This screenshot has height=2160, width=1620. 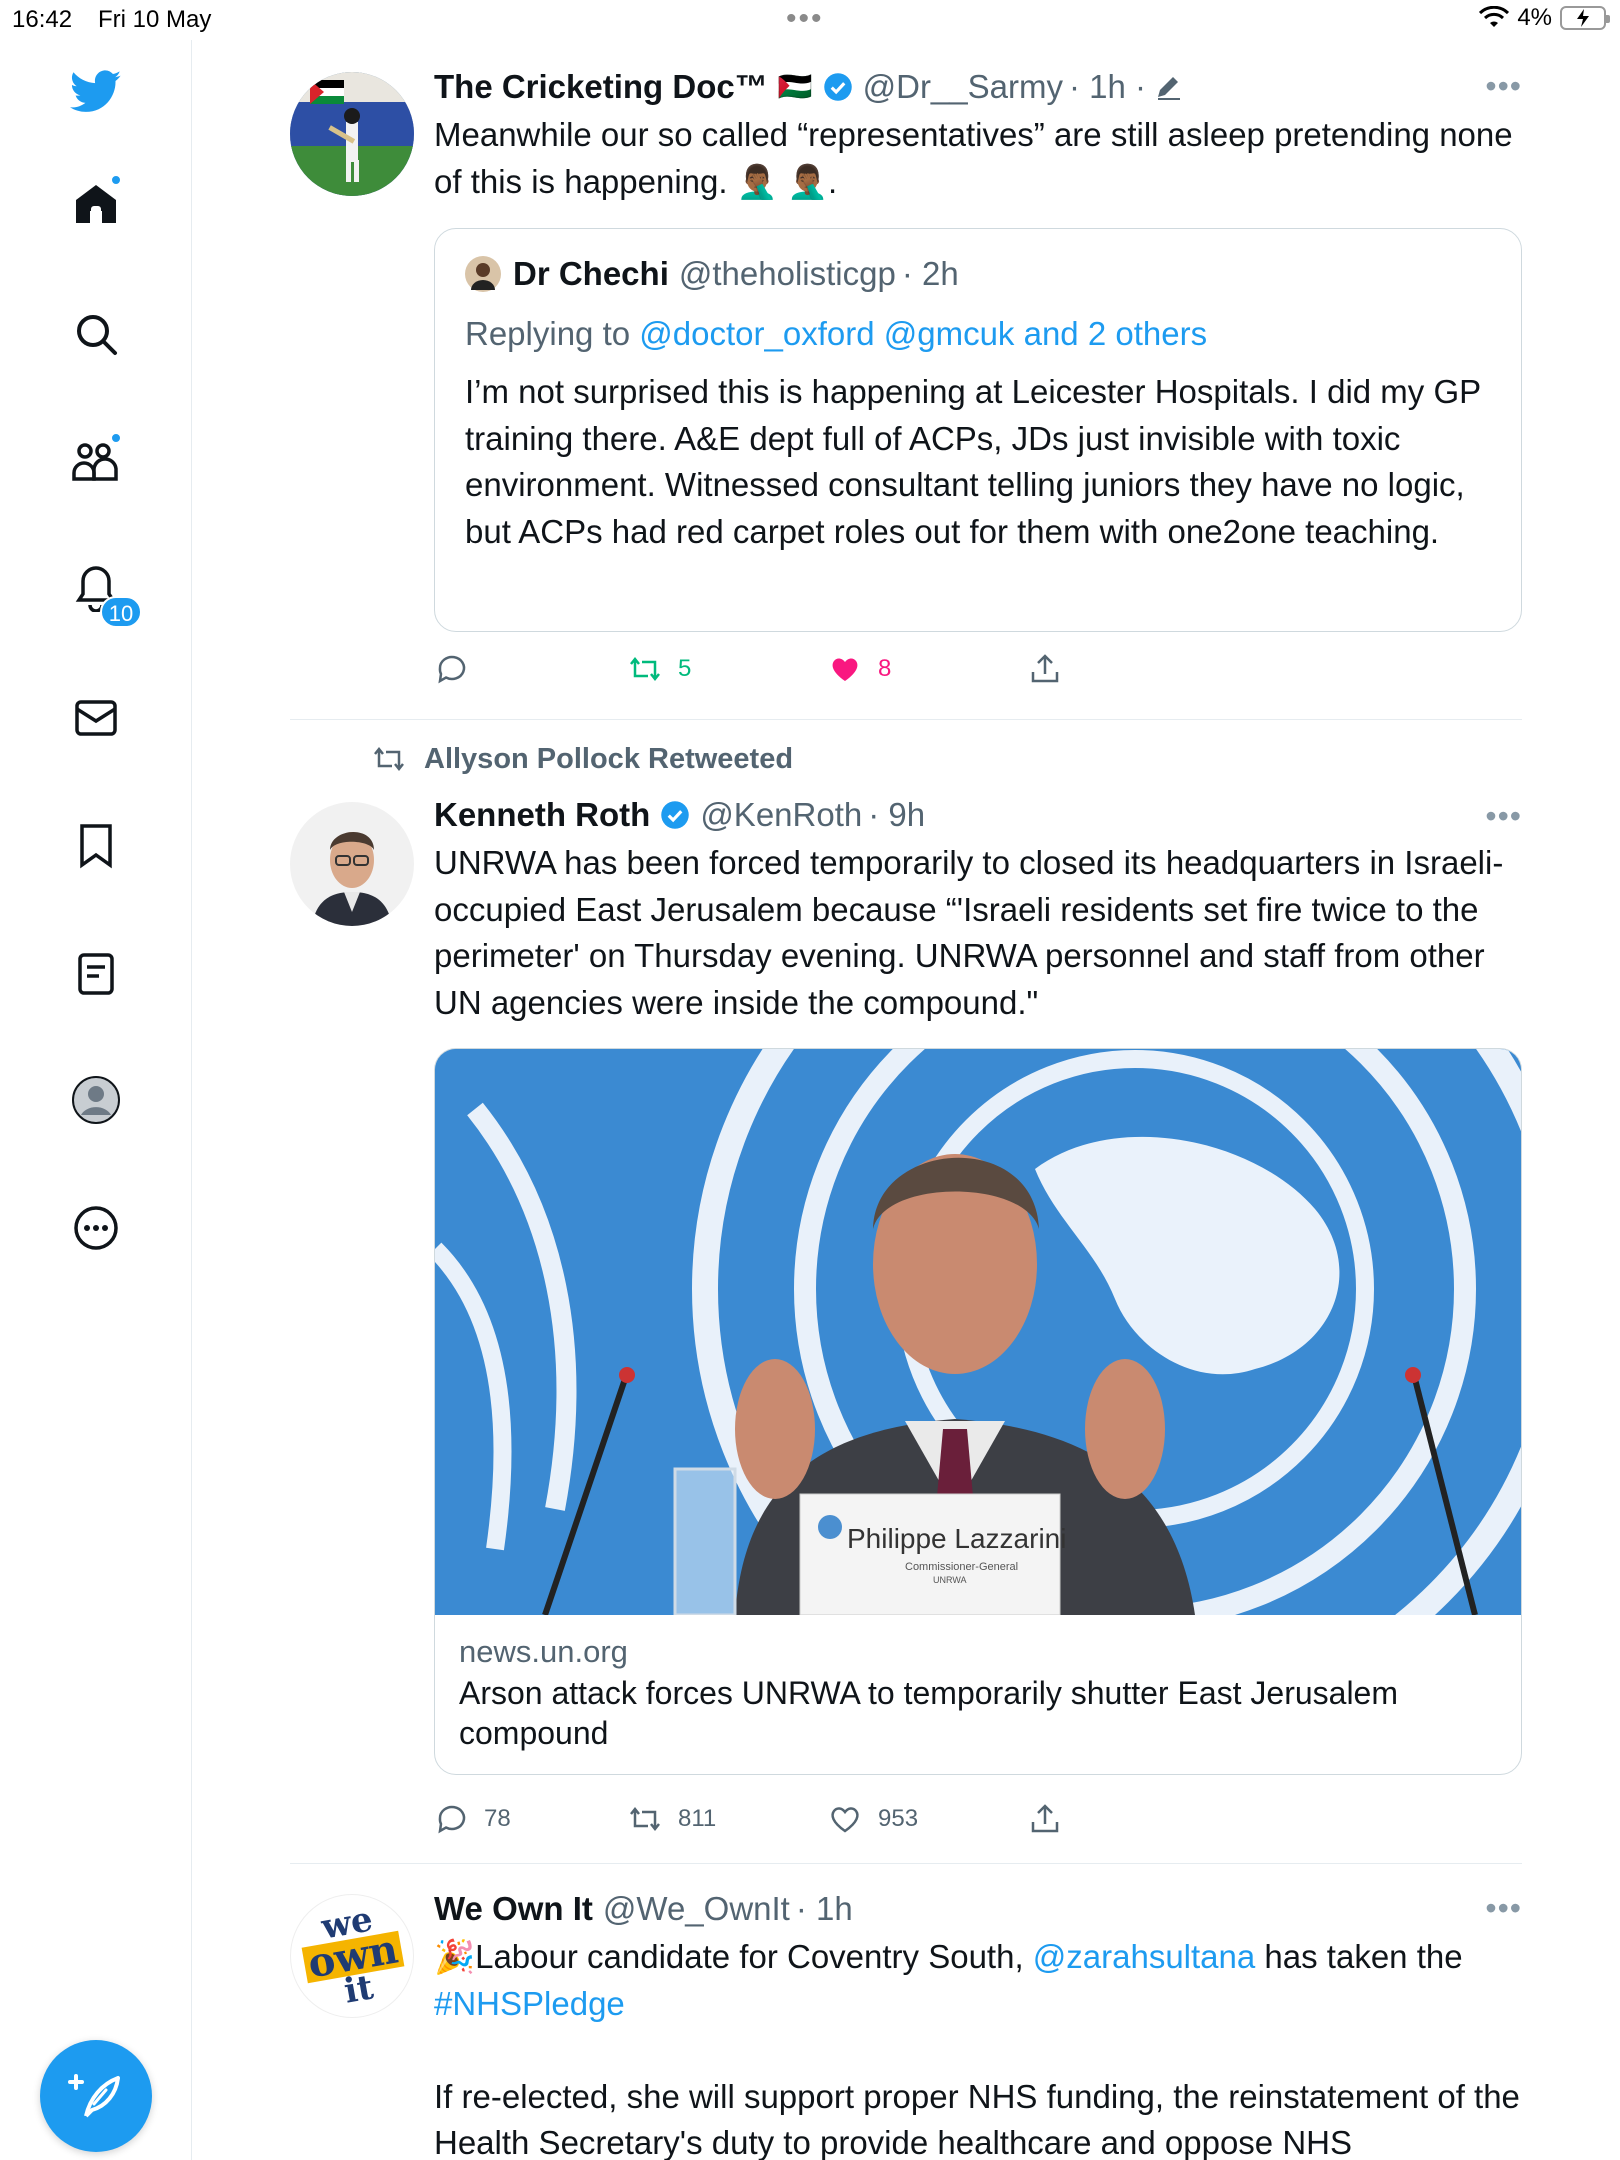 I want to click on reply-count: 78, so click(x=497, y=1818).